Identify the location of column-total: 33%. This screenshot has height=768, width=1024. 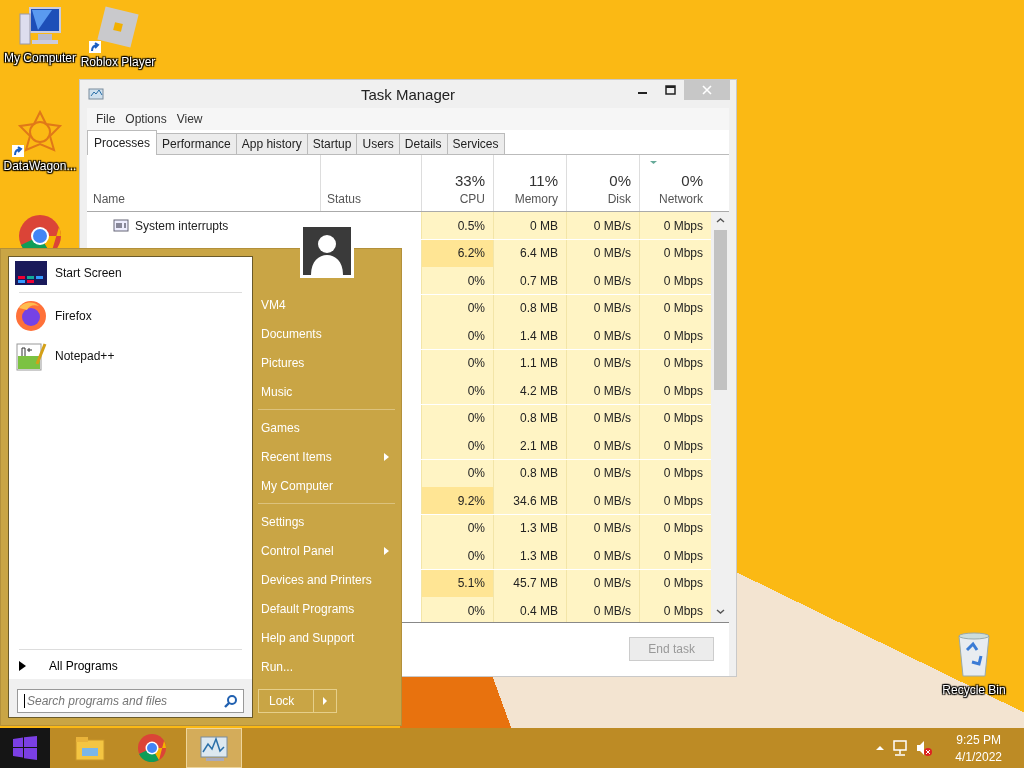
(469, 180).